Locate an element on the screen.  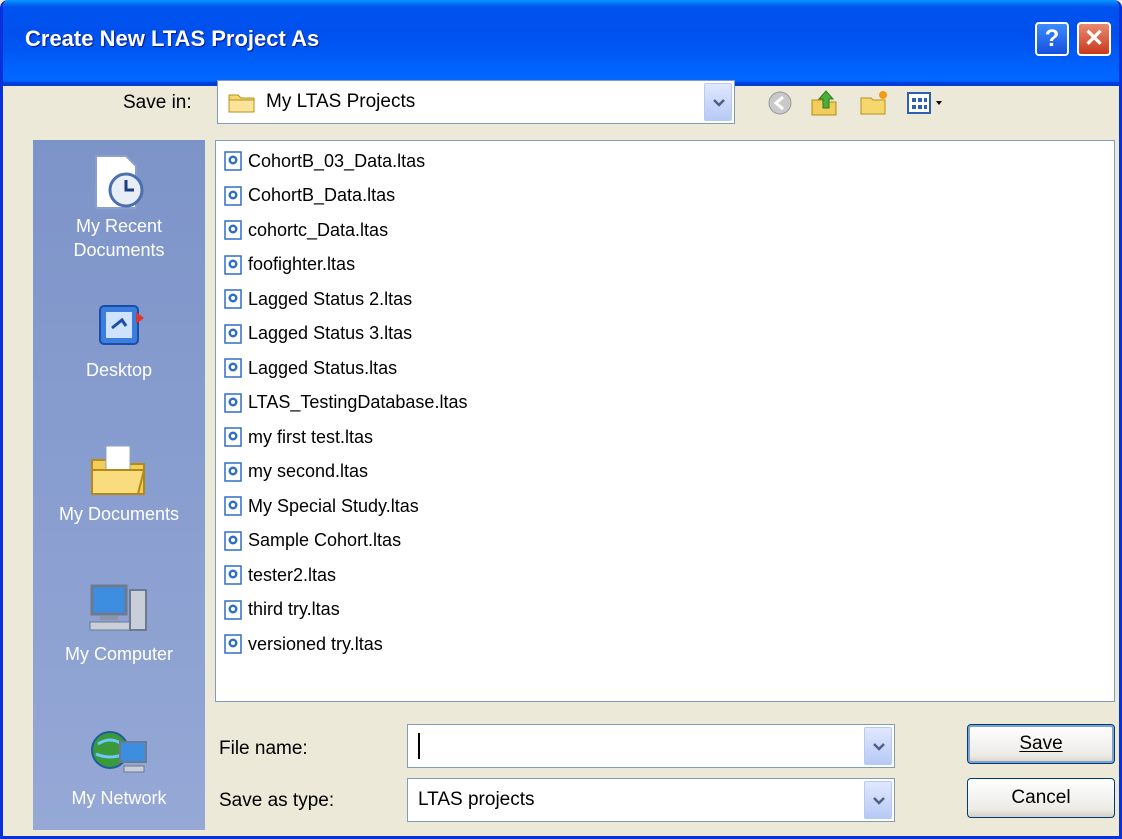
place-my-recent-documents: My Recent Documents is located at coordinates (119, 207).